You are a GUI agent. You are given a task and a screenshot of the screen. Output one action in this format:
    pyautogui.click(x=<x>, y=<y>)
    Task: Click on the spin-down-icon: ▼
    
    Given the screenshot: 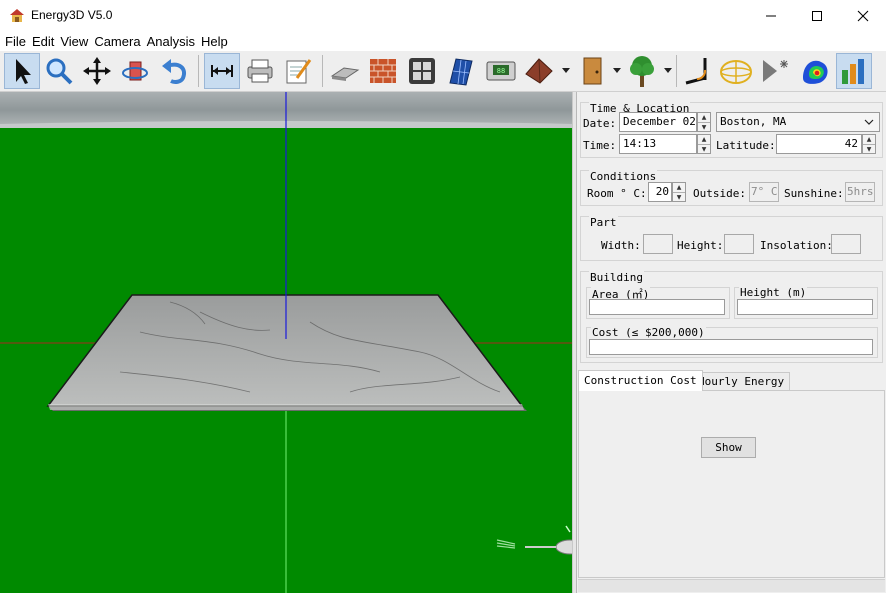 What is the action you would take?
    pyautogui.click(x=869, y=148)
    